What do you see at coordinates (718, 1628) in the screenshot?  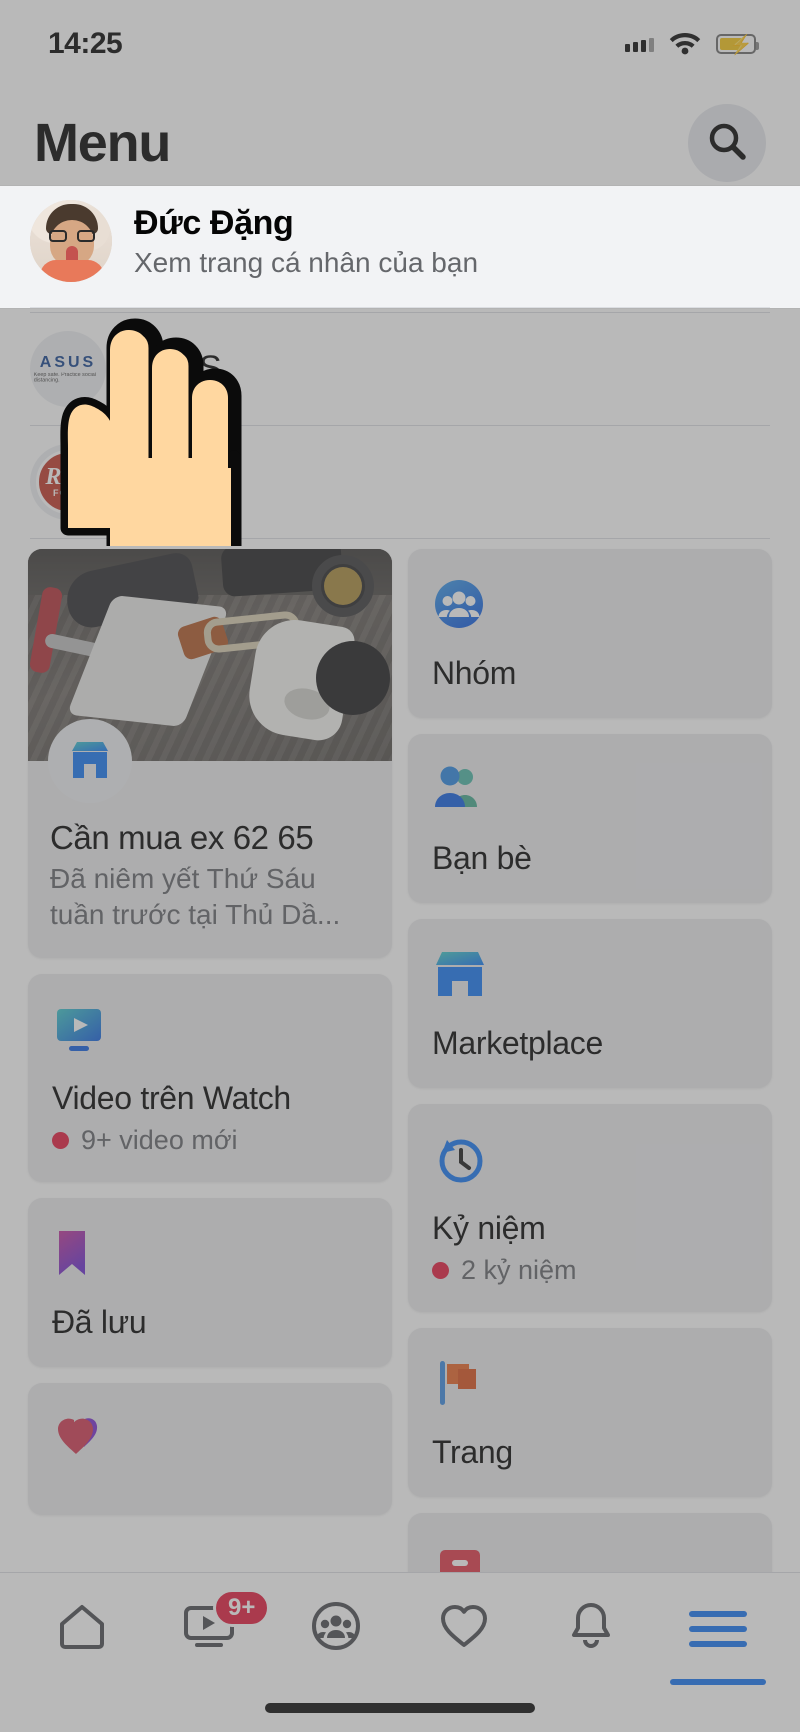 I see `menu-hamburger-icon` at bounding box center [718, 1628].